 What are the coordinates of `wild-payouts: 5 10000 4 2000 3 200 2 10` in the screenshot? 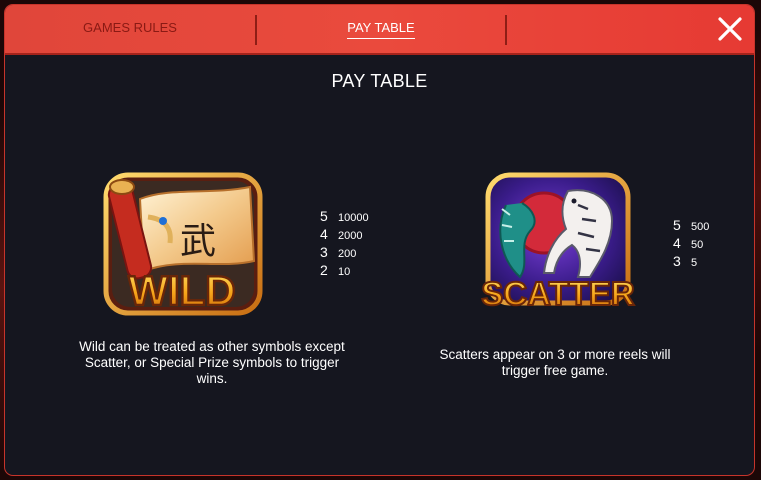 It's located at (344, 243).